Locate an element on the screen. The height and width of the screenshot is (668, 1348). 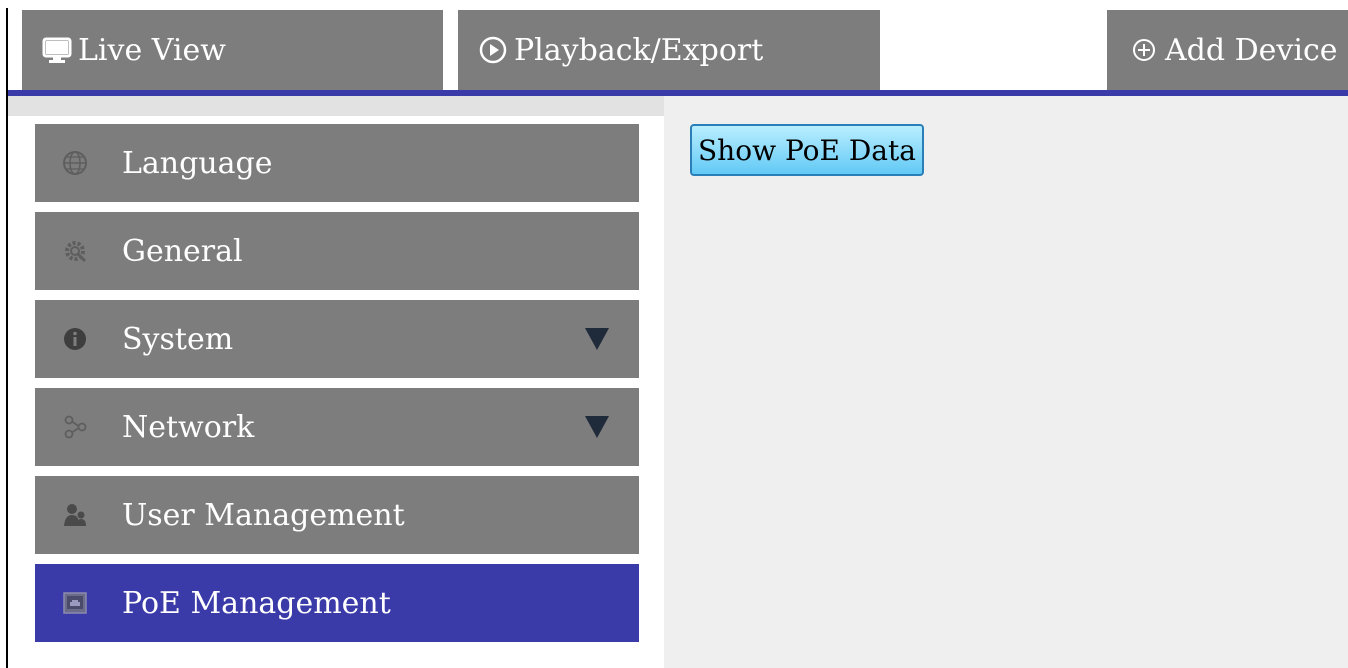
sidebar-item-label: Language is located at coordinates (197, 163).